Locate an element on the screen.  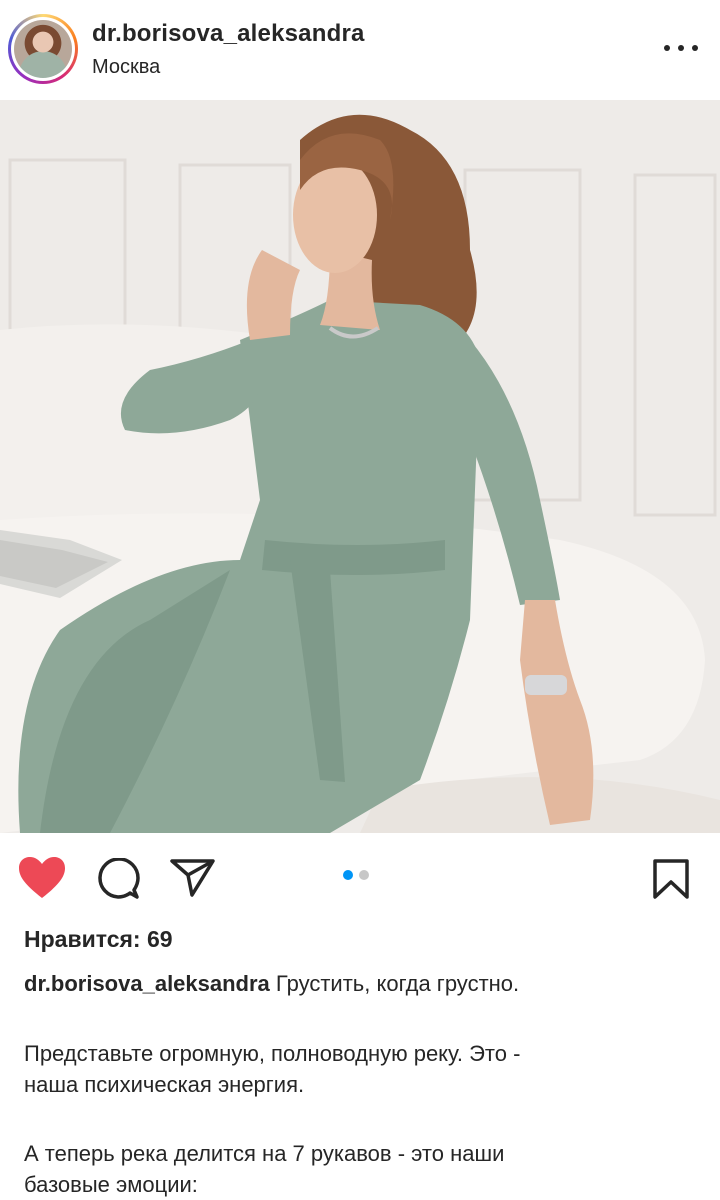
carousel-dot-active is located at coordinates (348, 875).